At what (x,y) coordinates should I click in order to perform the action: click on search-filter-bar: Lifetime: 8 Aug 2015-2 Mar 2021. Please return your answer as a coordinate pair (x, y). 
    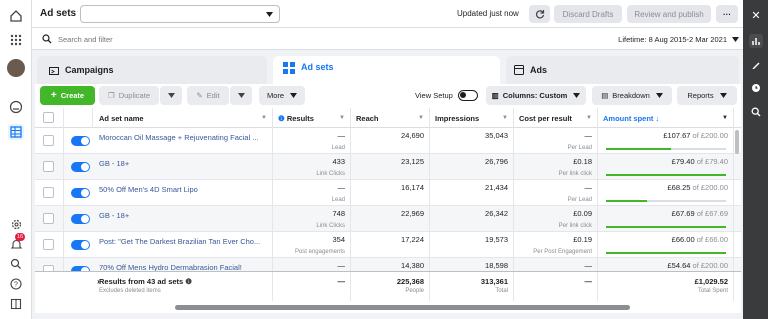
    Looking at the image, I should click on (387, 39).